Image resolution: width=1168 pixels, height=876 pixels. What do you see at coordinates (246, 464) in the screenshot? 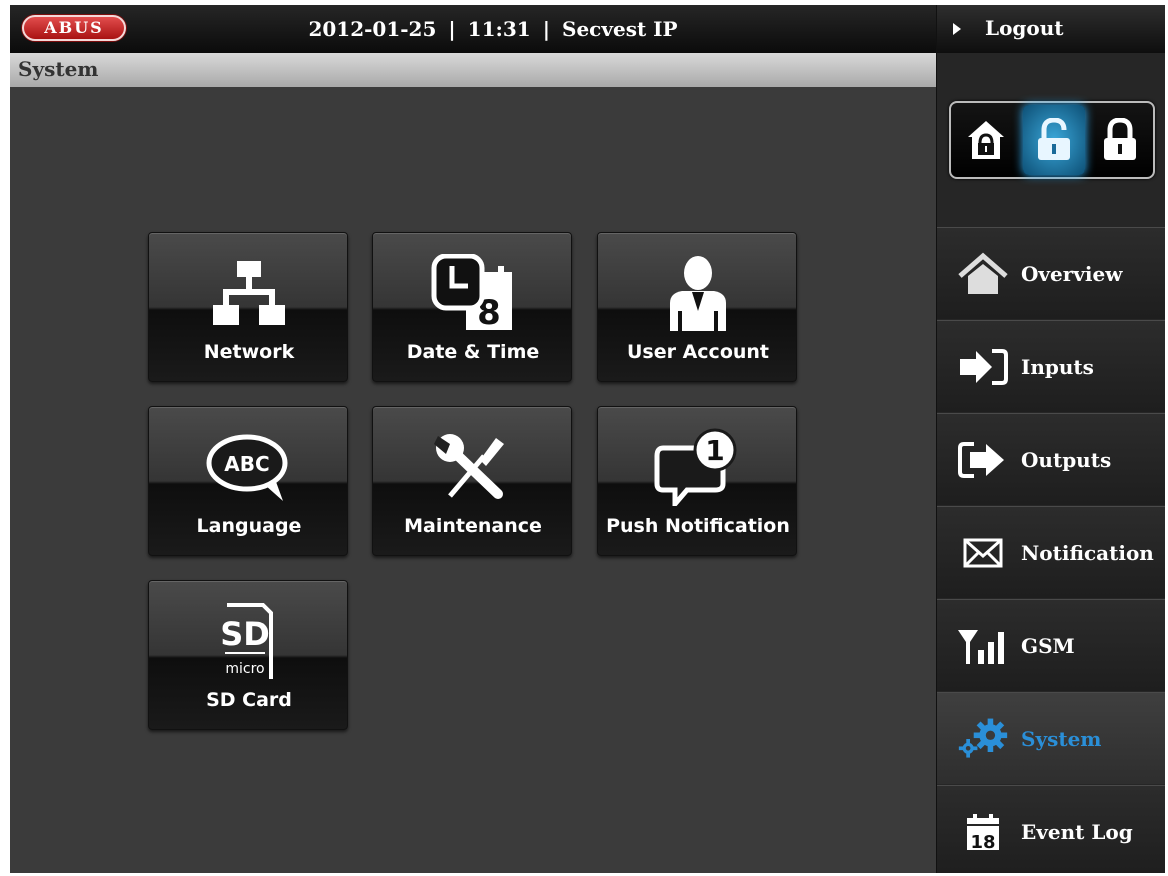
I see `language-abc-text: ABC` at bounding box center [246, 464].